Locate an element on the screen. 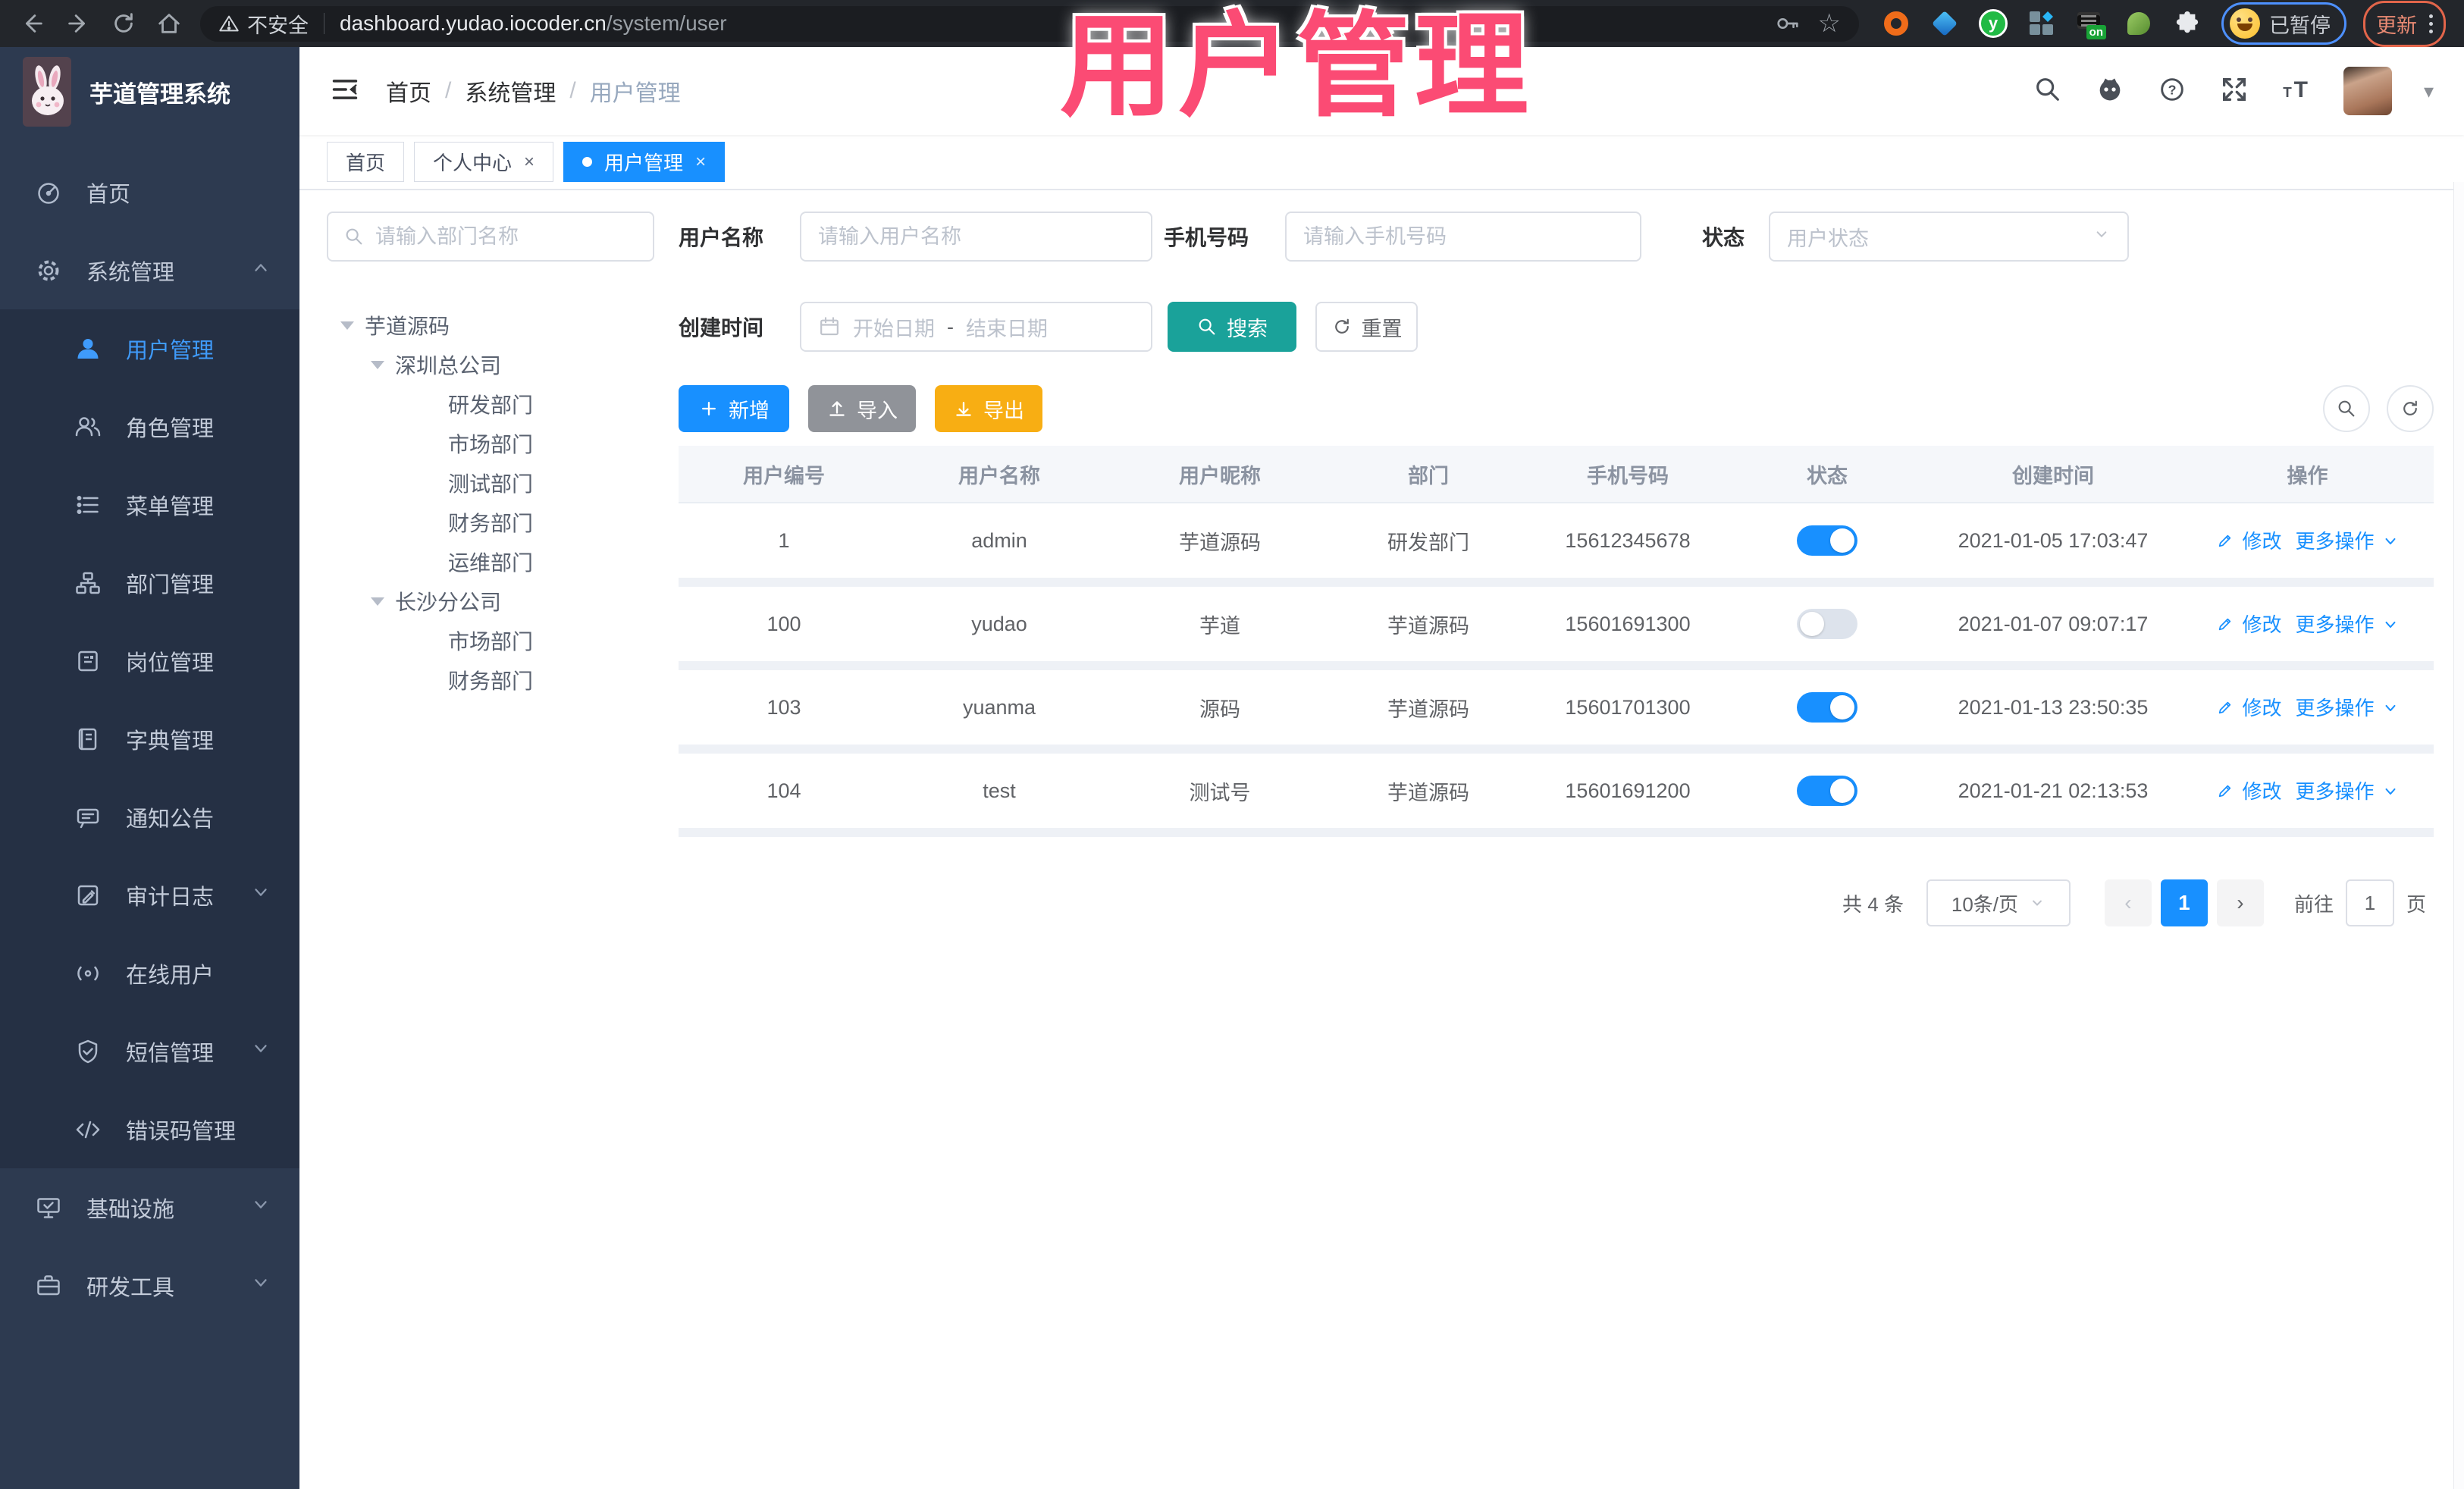 The height and width of the screenshot is (1489, 2464). tree-node-9: 财务部门 is located at coordinates (490, 680).